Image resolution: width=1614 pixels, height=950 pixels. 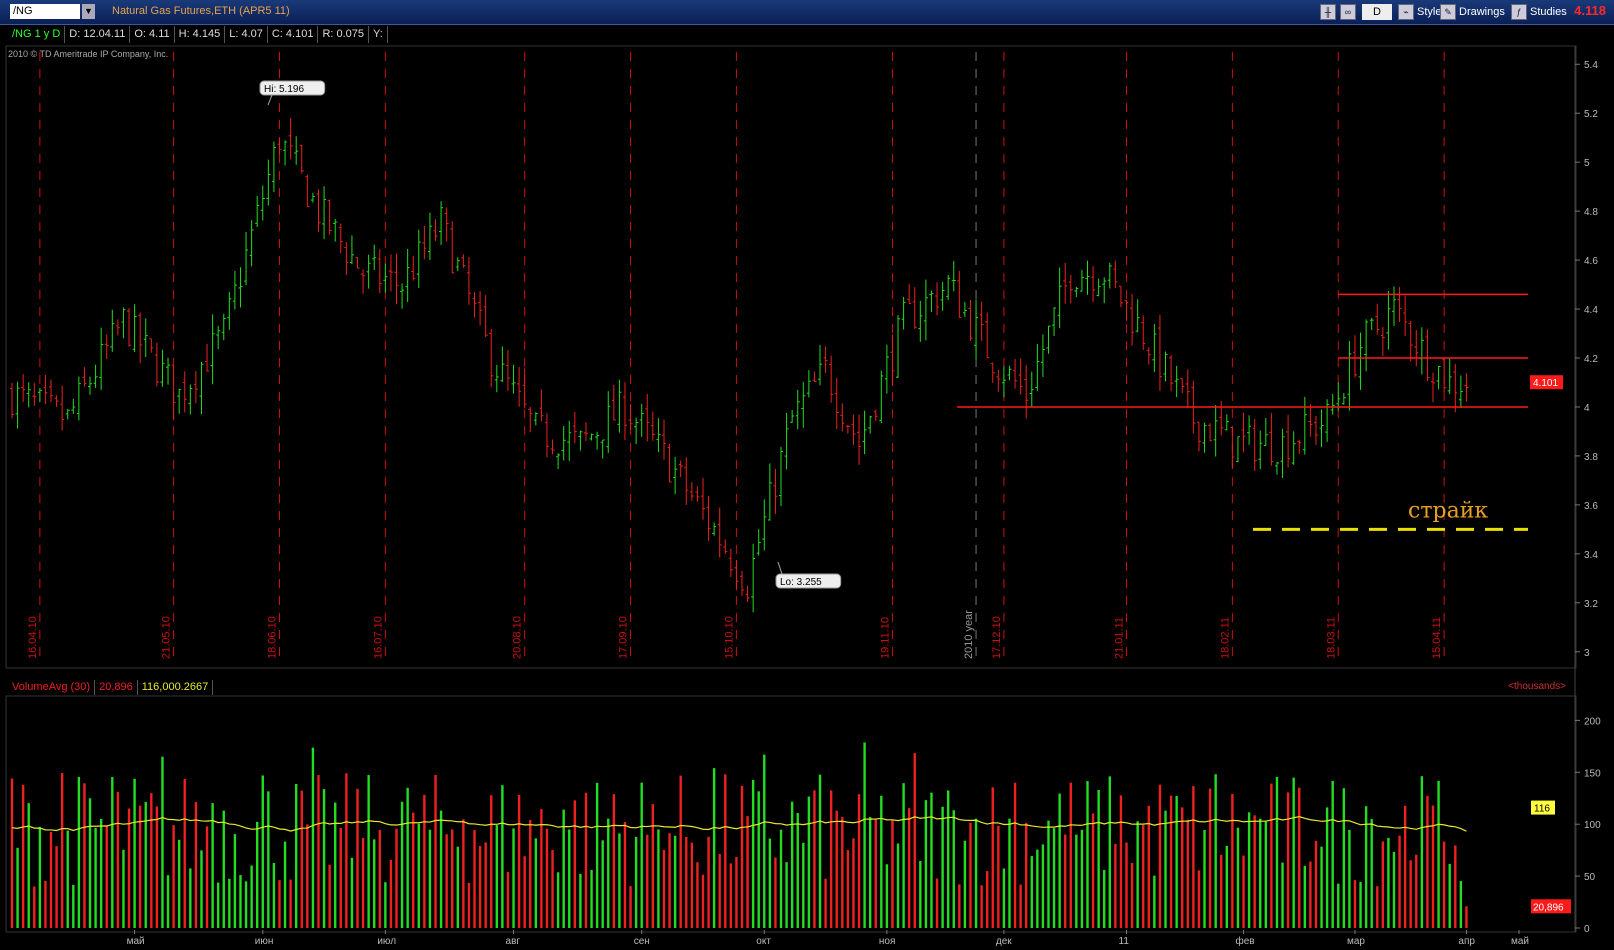 What do you see at coordinates (885, 638) in the screenshot?
I see `date-marker-label: 19.11.10` at bounding box center [885, 638].